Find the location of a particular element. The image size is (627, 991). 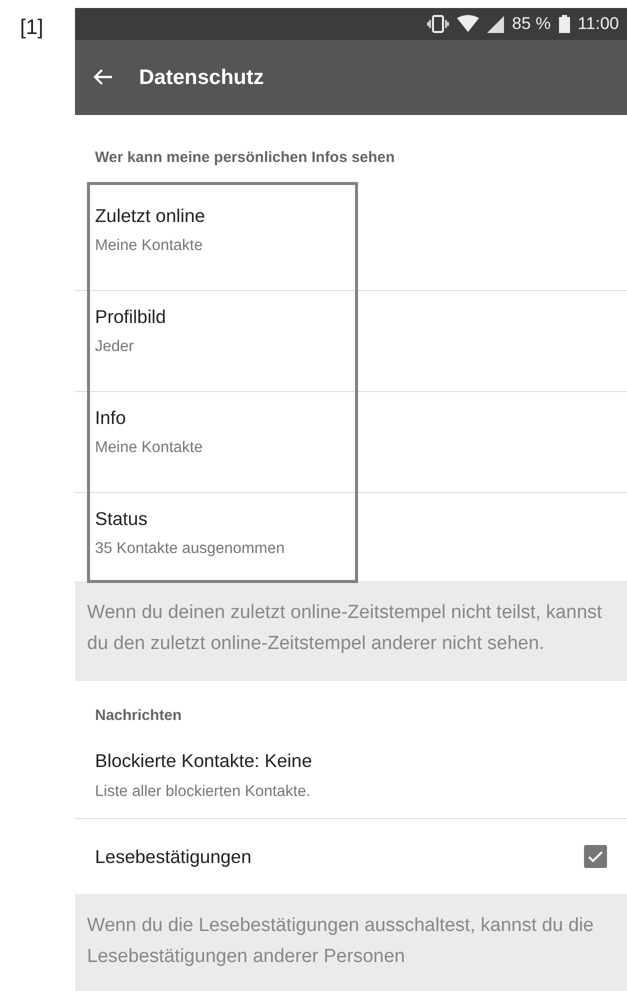

setting-value: 35 Kontakte ausgenommen is located at coordinates (190, 549).